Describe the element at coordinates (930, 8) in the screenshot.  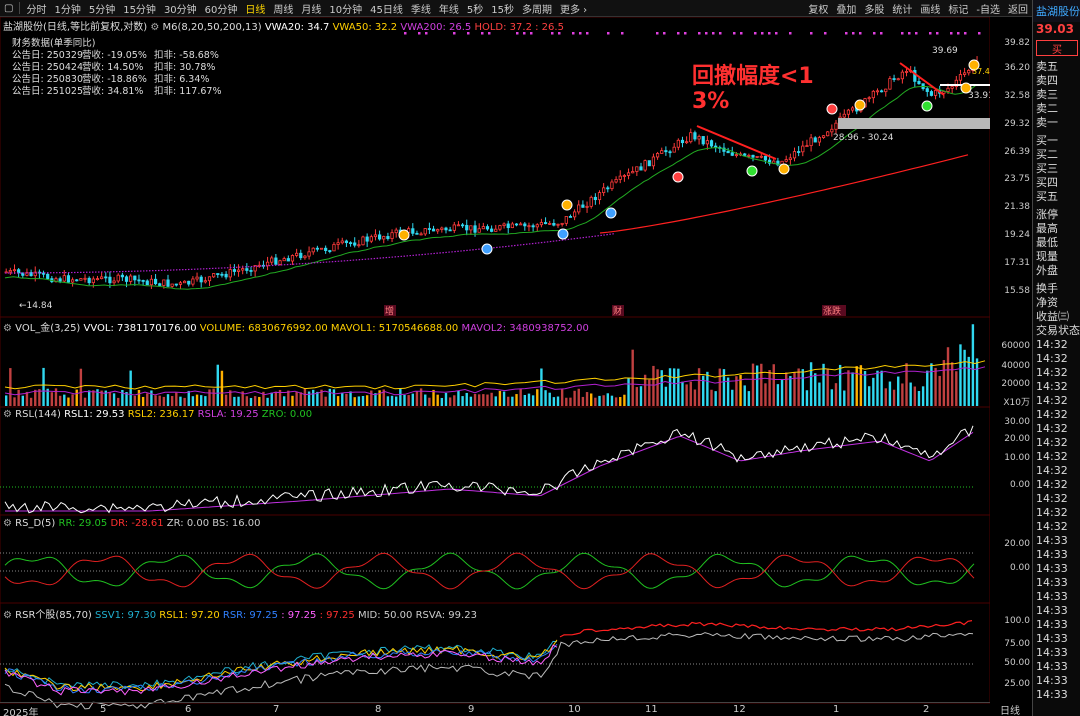
I see `toolbar-action-4: 画线` at that location.